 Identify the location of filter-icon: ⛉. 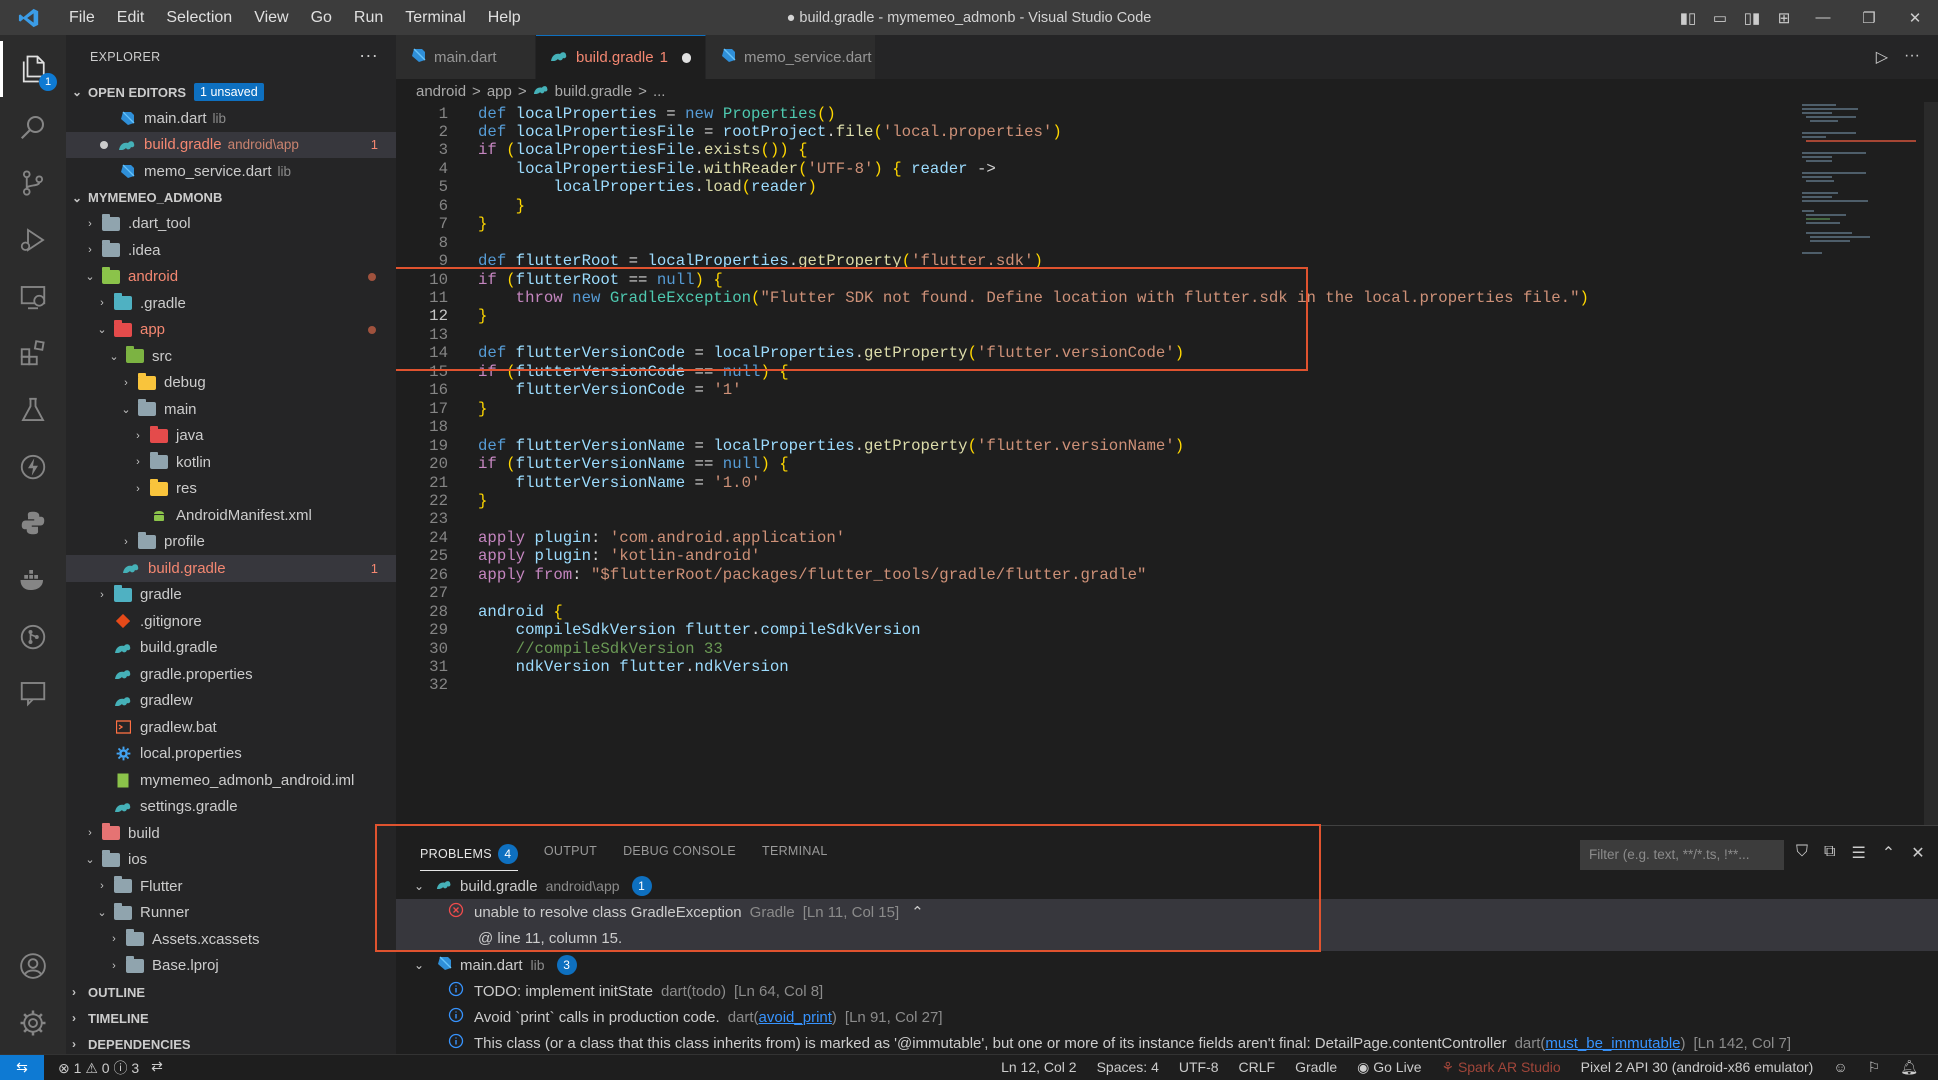
(1802, 853).